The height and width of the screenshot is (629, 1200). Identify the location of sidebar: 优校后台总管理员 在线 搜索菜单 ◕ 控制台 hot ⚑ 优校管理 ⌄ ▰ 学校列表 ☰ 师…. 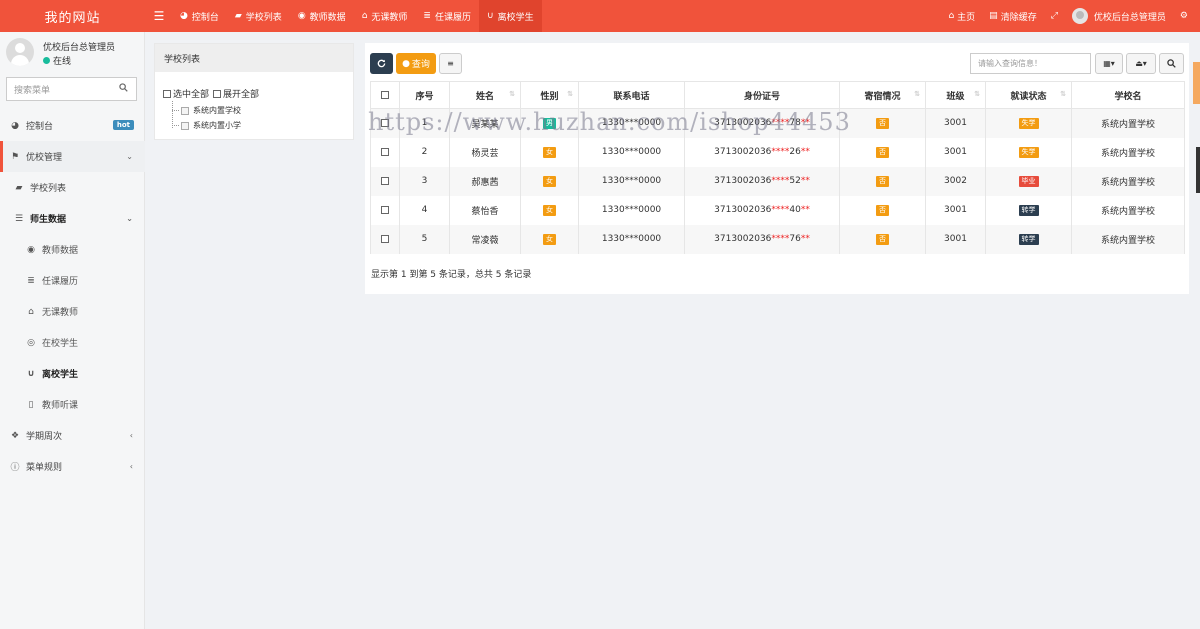
(72, 330).